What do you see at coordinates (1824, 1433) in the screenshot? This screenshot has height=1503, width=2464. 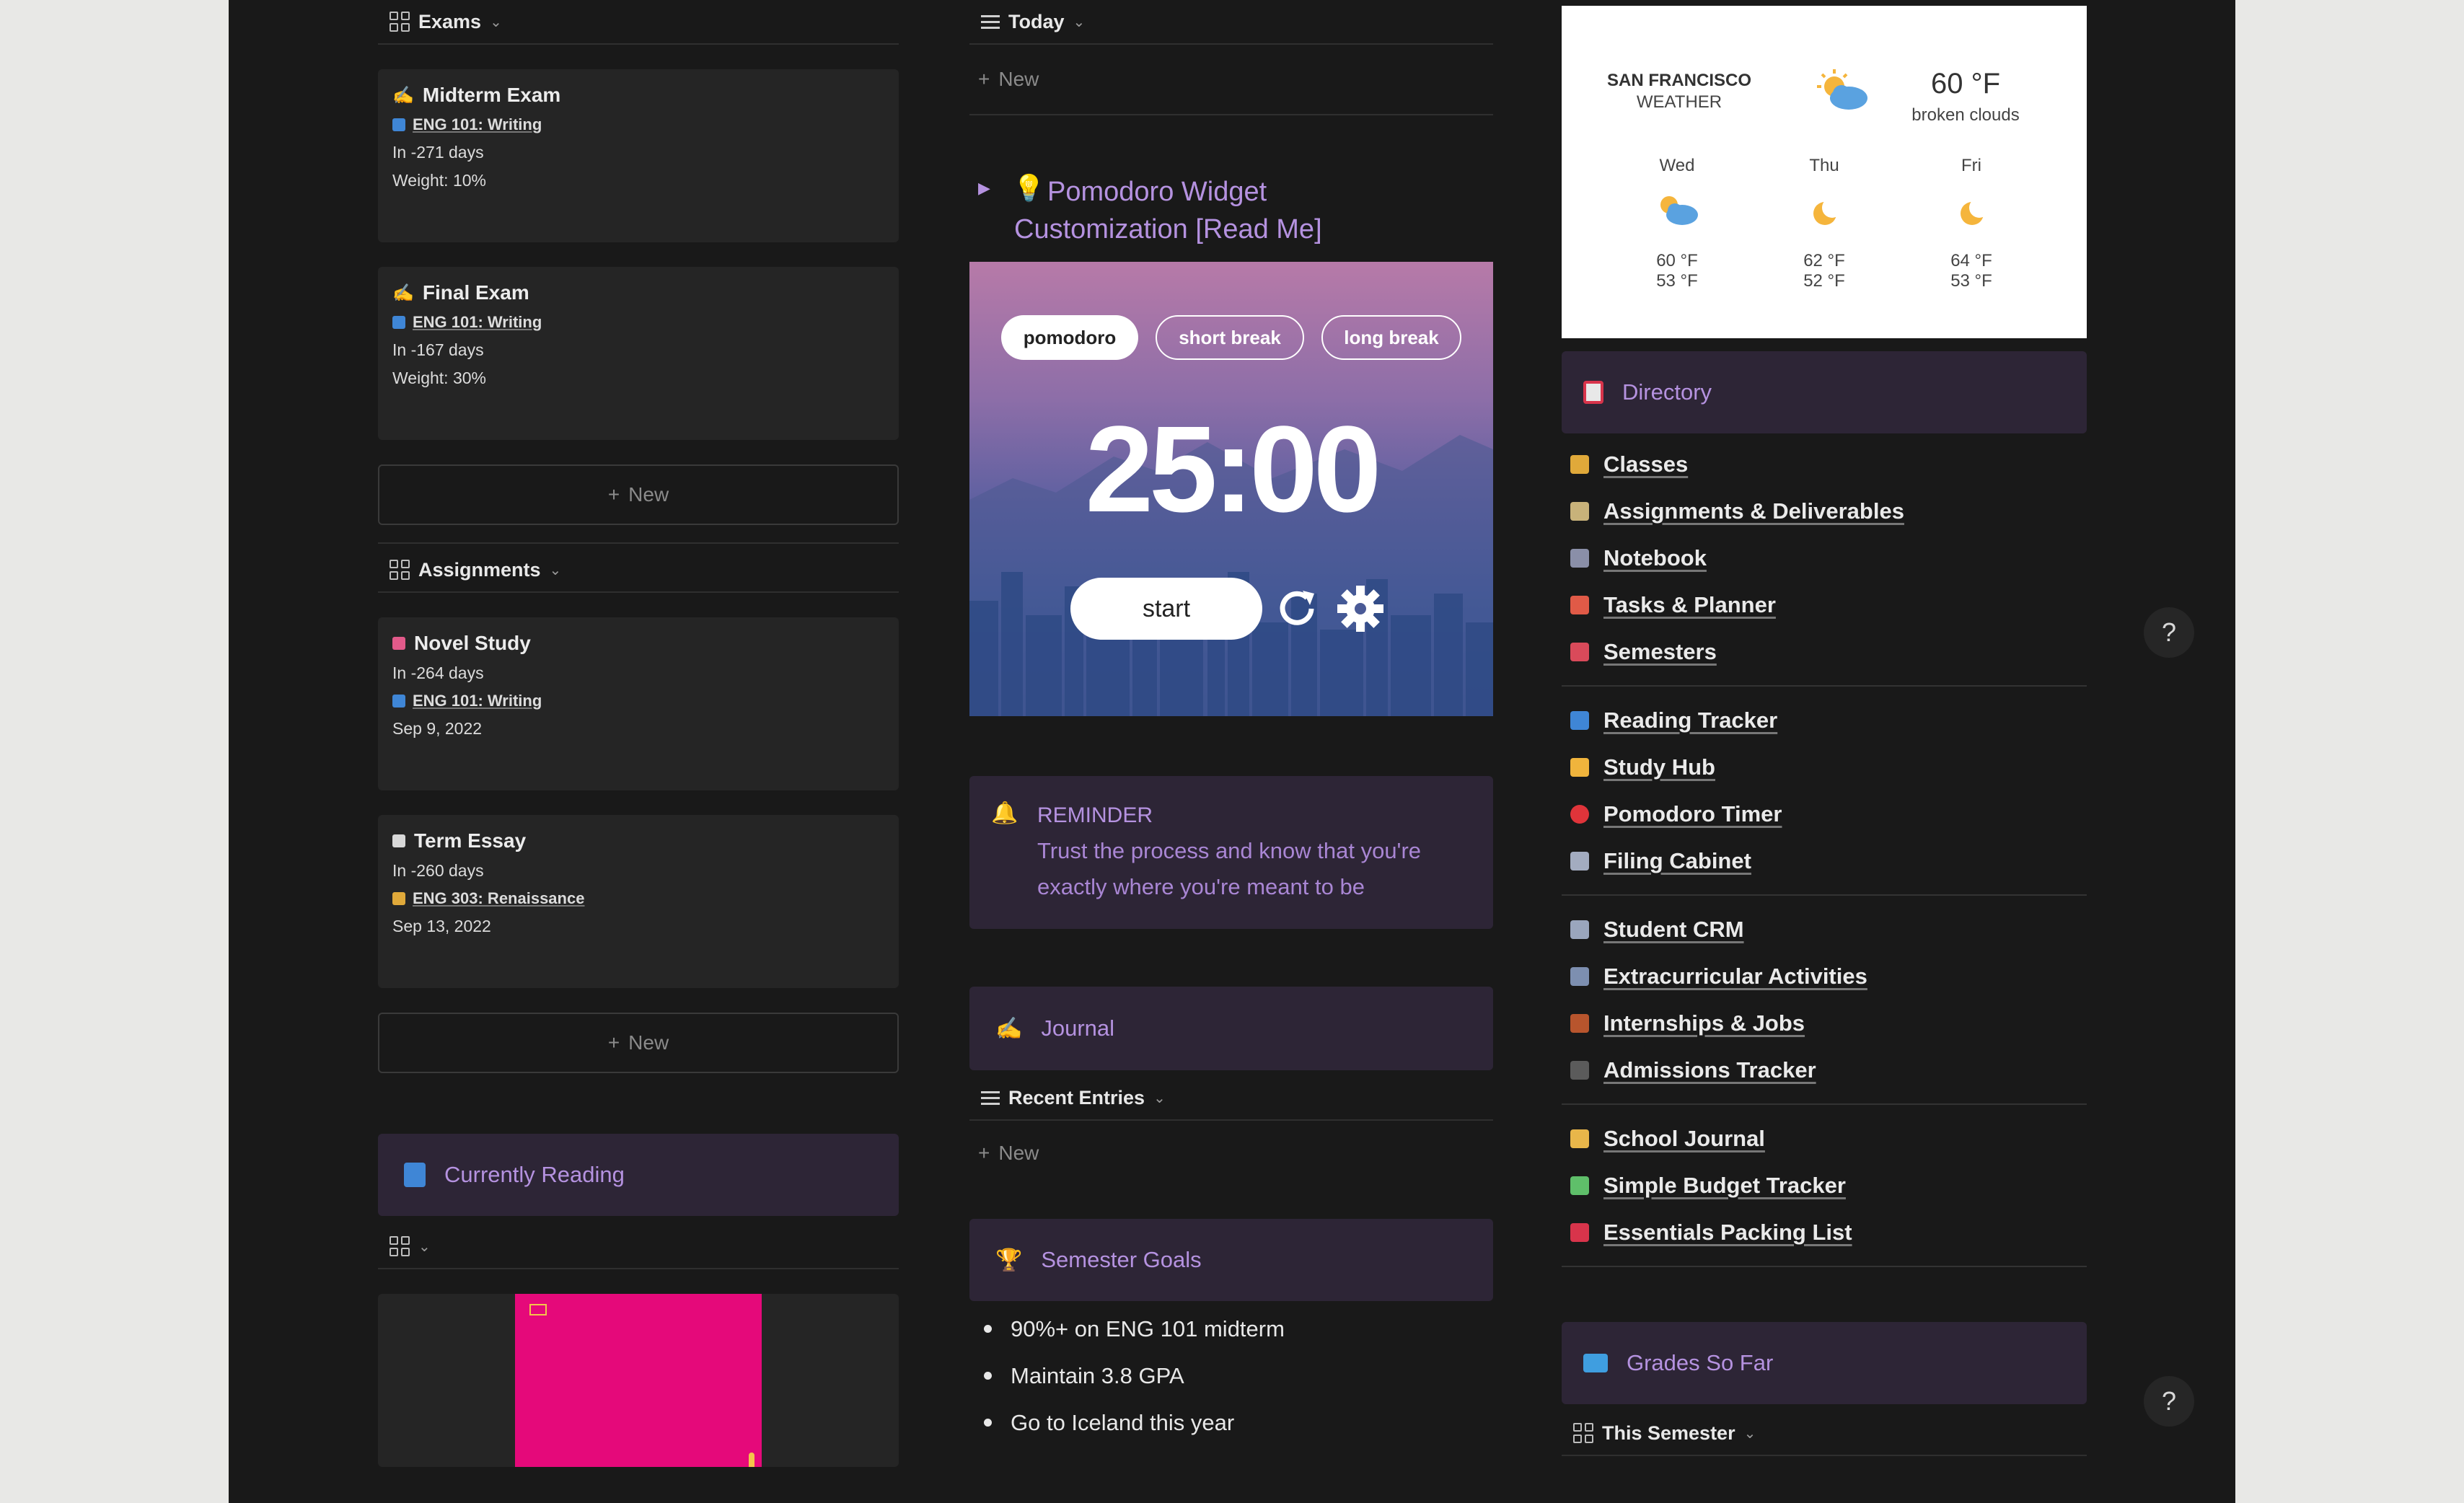 I see `this-semester-view-tab: This Semester ⌄` at bounding box center [1824, 1433].